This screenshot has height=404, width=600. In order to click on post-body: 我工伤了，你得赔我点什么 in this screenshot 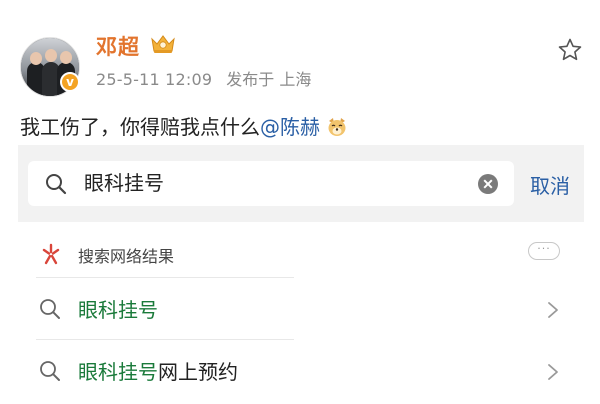, I will do `click(140, 127)`.